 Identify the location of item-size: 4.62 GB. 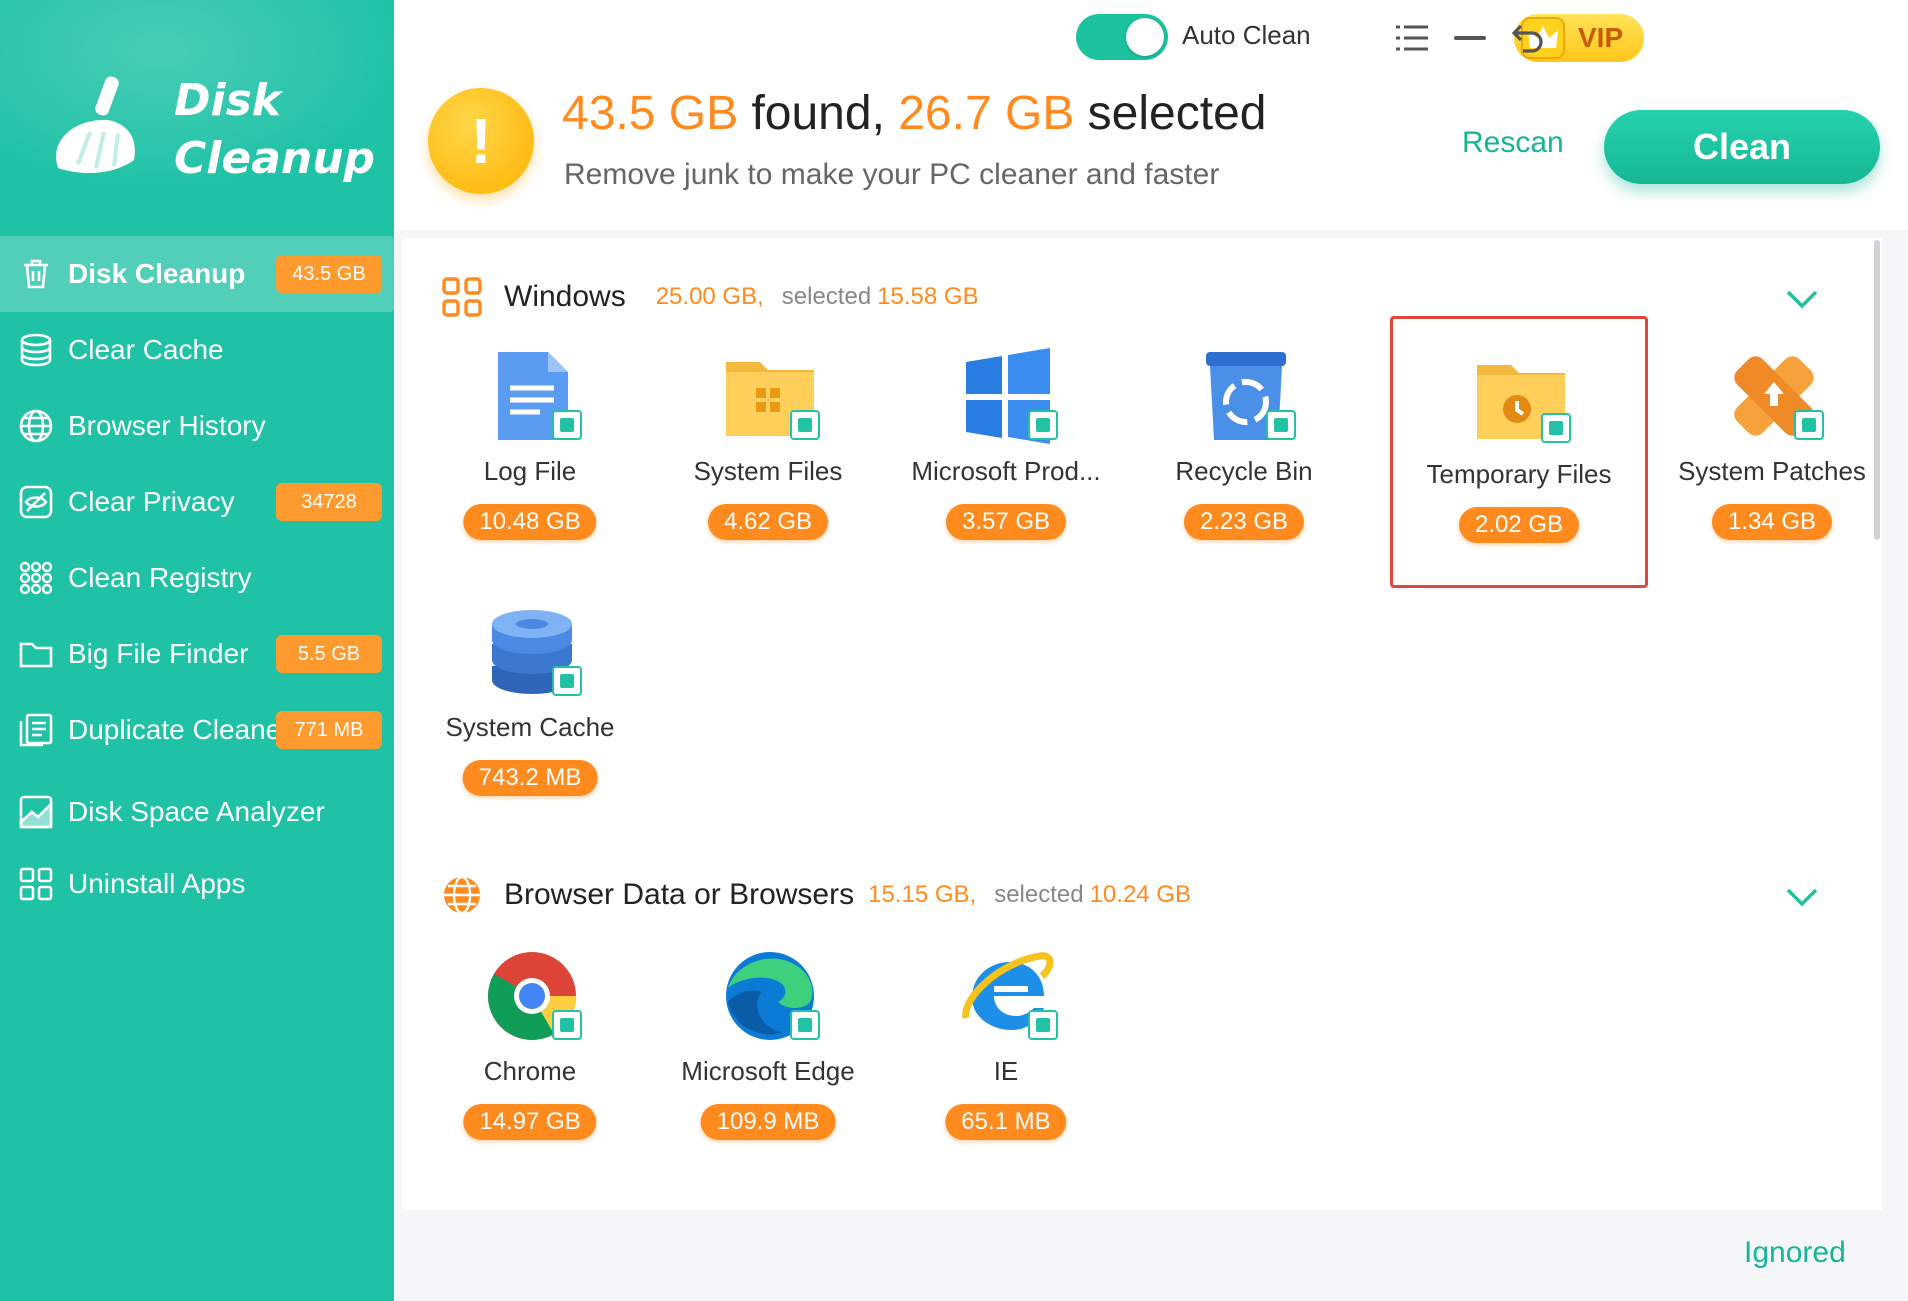
(768, 522).